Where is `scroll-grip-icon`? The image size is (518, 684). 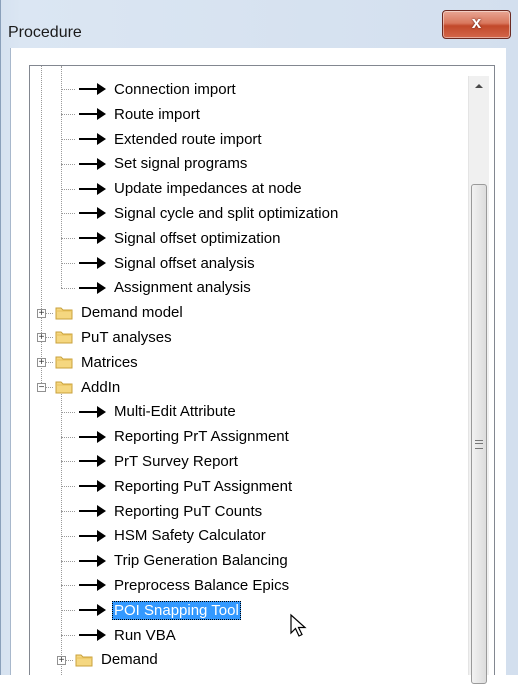 scroll-grip-icon is located at coordinates (479, 444).